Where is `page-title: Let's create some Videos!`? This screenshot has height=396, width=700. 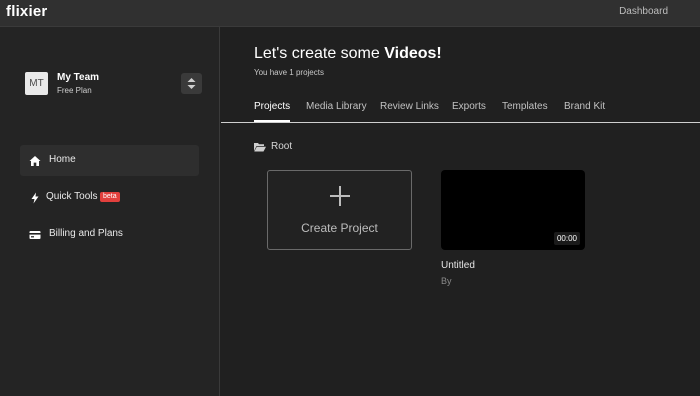 page-title: Let's create some Videos! is located at coordinates (348, 54).